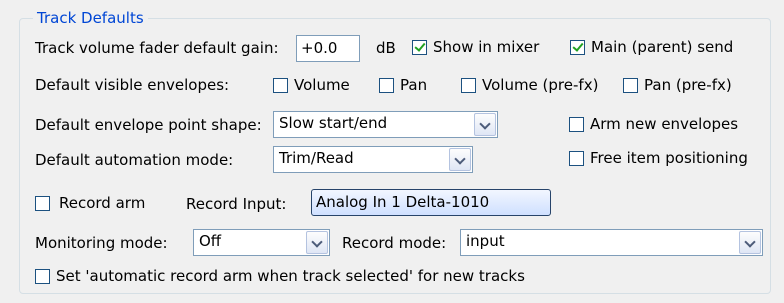  What do you see at coordinates (236, 204) in the screenshot?
I see `record-input-label: Record Input:` at bounding box center [236, 204].